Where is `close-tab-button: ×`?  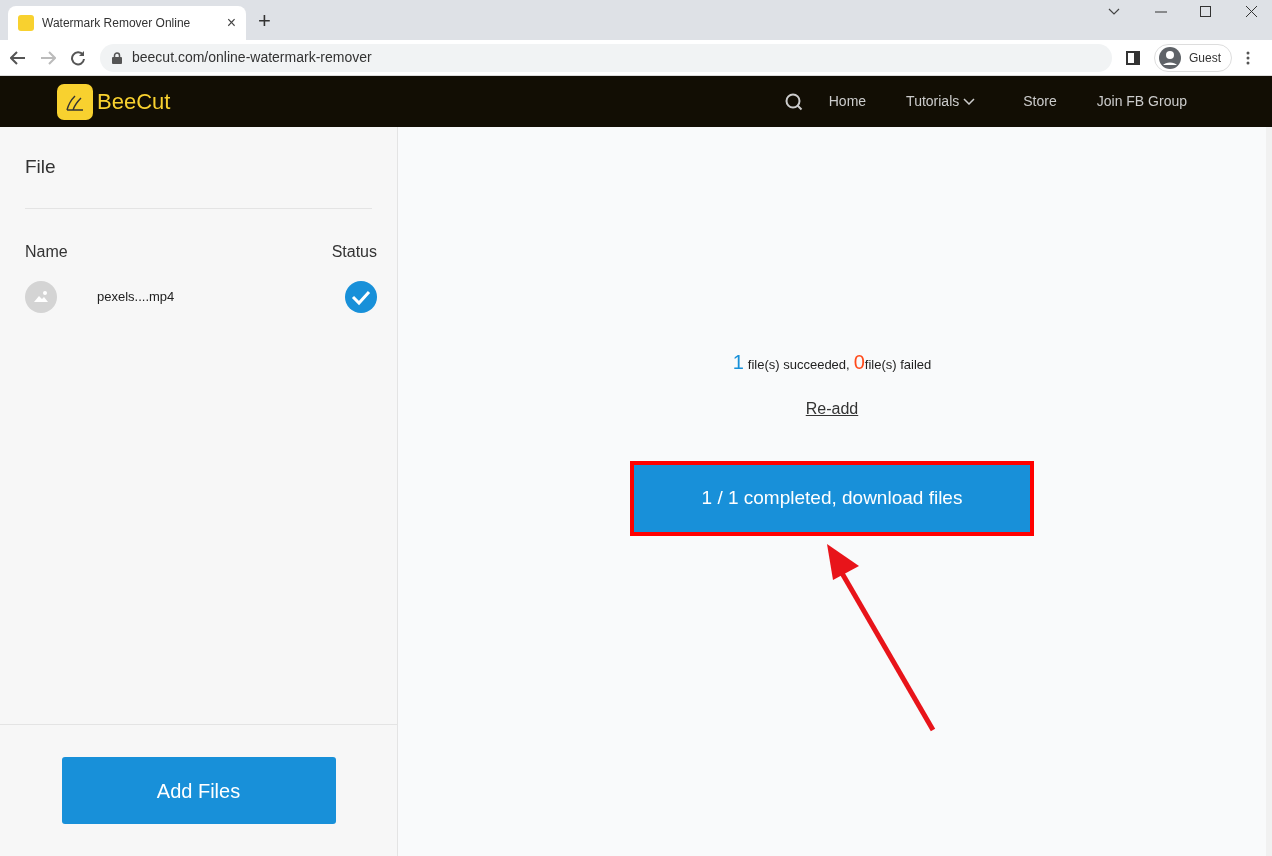 close-tab-button: × is located at coordinates (231, 23).